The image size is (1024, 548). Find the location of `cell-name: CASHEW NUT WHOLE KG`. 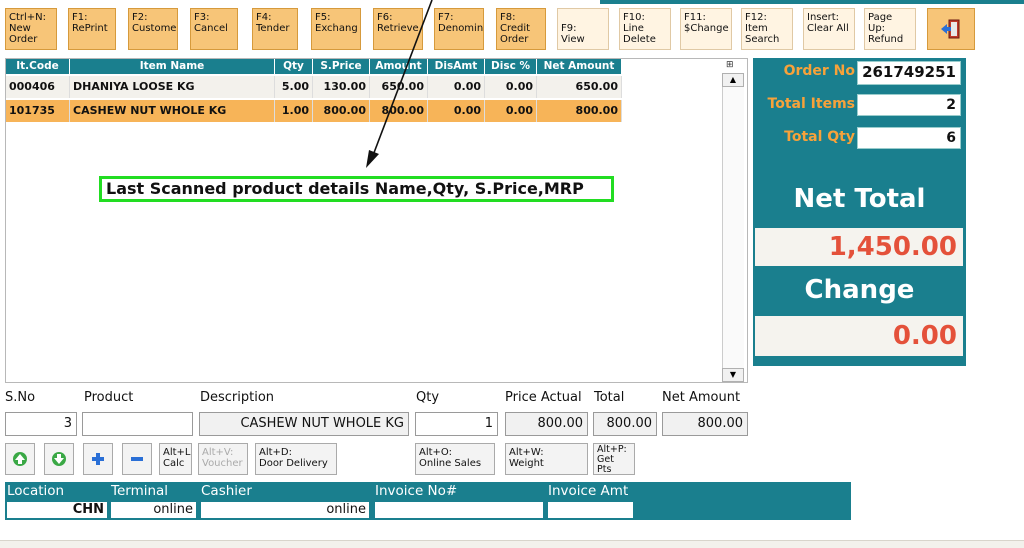

cell-name: CASHEW NUT WHOLE KG is located at coordinates (172, 111).